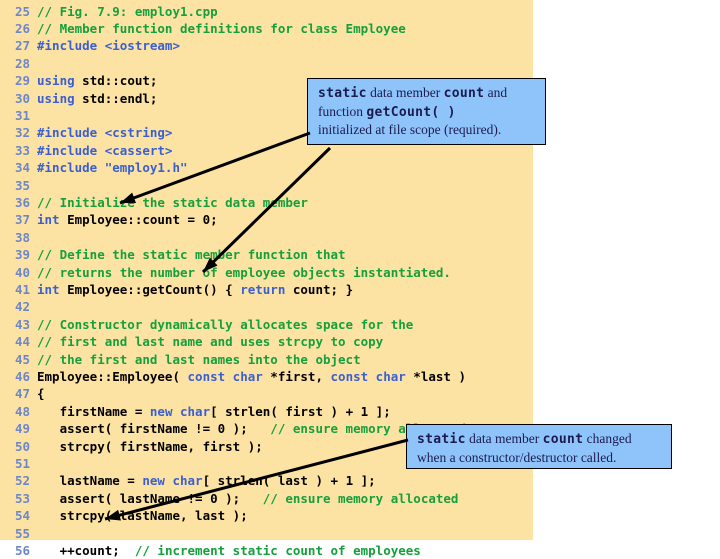 The image size is (720, 559). Describe the element at coordinates (360, 498) in the screenshot. I see `code-token: // ensure memory allocated` at that location.